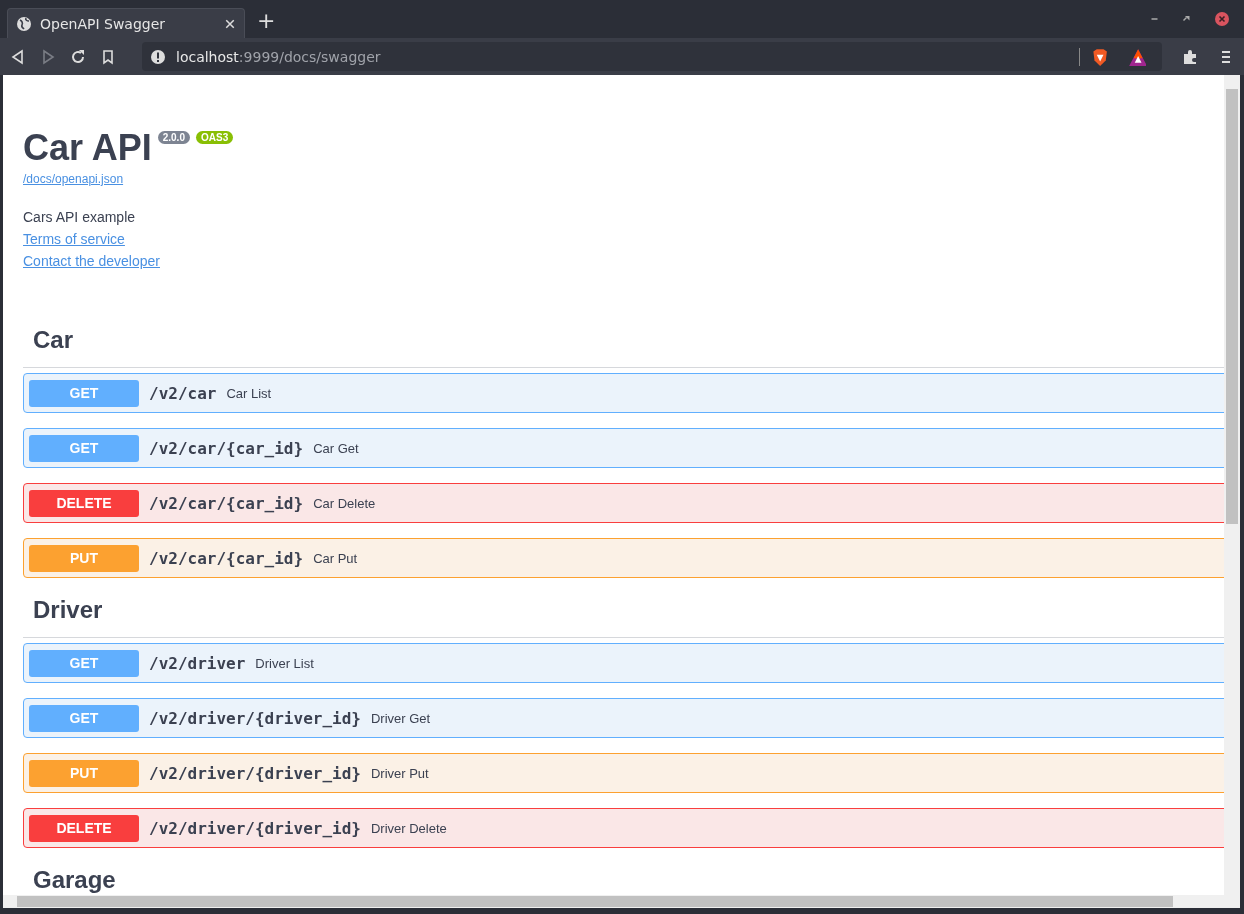 The width and height of the screenshot is (1244, 914). What do you see at coordinates (623, 503) in the screenshot?
I see `operation-row: DELETE /v2/car/{car_id} Car Delete` at bounding box center [623, 503].